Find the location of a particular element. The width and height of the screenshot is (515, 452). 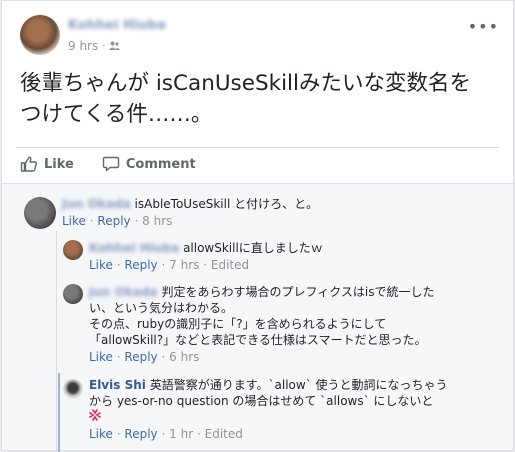

thumbs-up-icon is located at coordinates (29, 164).